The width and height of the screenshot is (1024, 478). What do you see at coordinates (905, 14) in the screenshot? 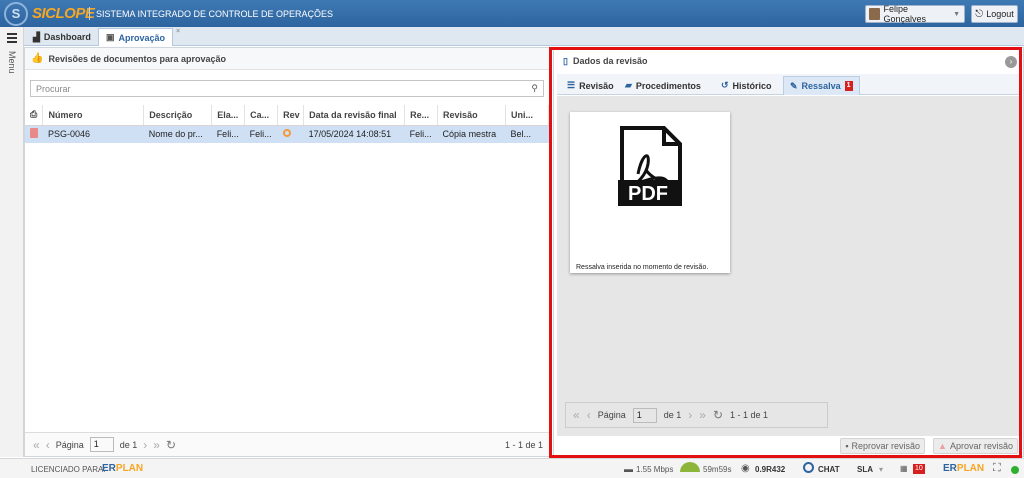
I see `user-name: Felipe Gonçalves` at bounding box center [905, 14].